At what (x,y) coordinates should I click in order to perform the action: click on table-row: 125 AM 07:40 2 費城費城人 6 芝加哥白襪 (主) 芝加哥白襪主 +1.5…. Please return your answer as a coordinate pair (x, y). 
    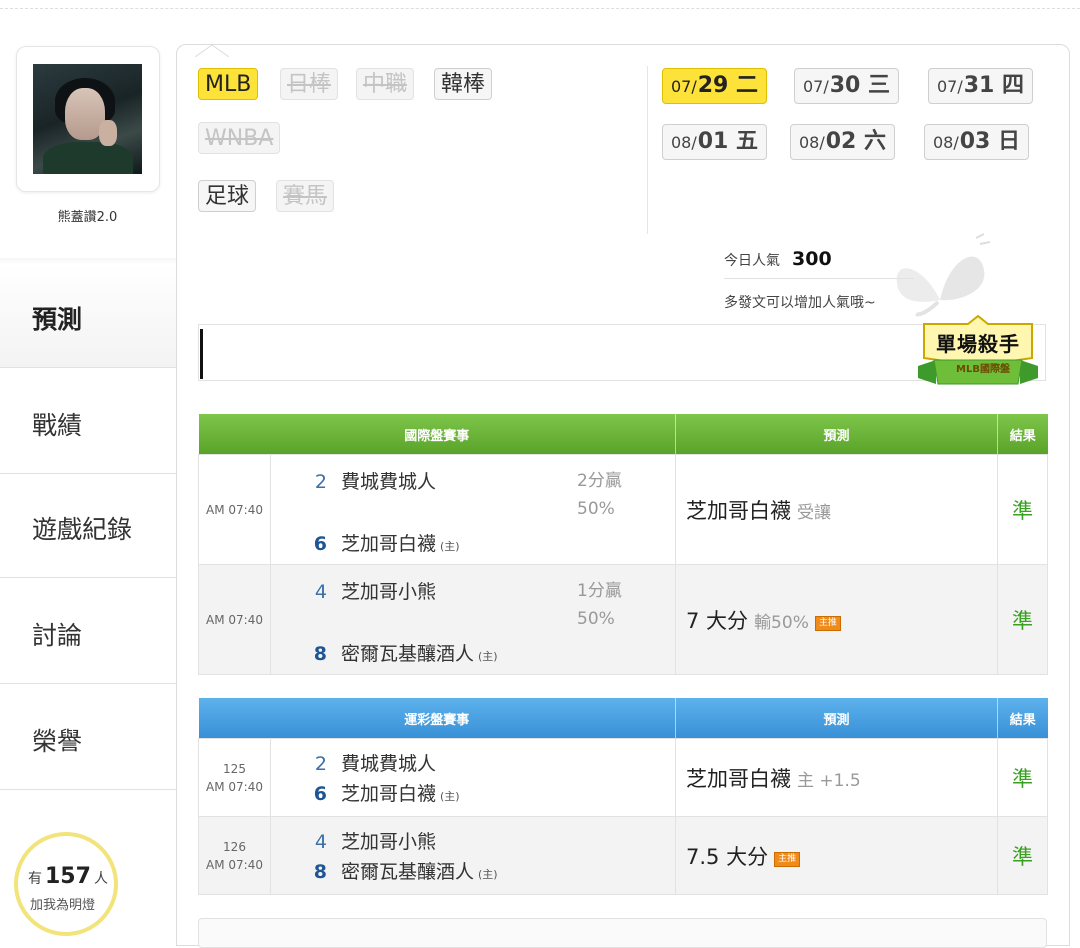
    Looking at the image, I should click on (623, 777).